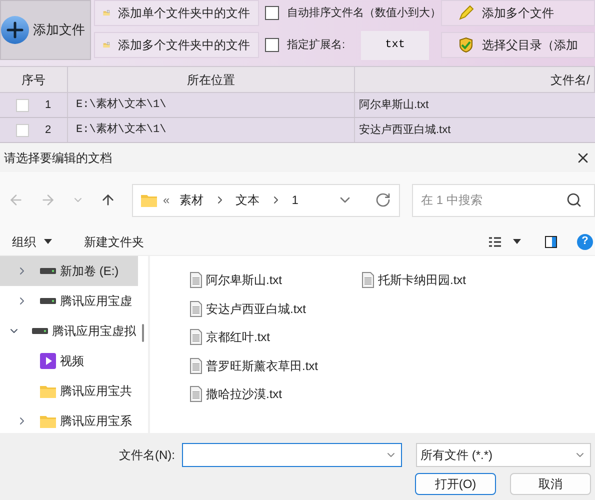 The height and width of the screenshot is (500, 595). What do you see at coordinates (211, 79) in the screenshot?
I see `column-header: 所在位置` at bounding box center [211, 79].